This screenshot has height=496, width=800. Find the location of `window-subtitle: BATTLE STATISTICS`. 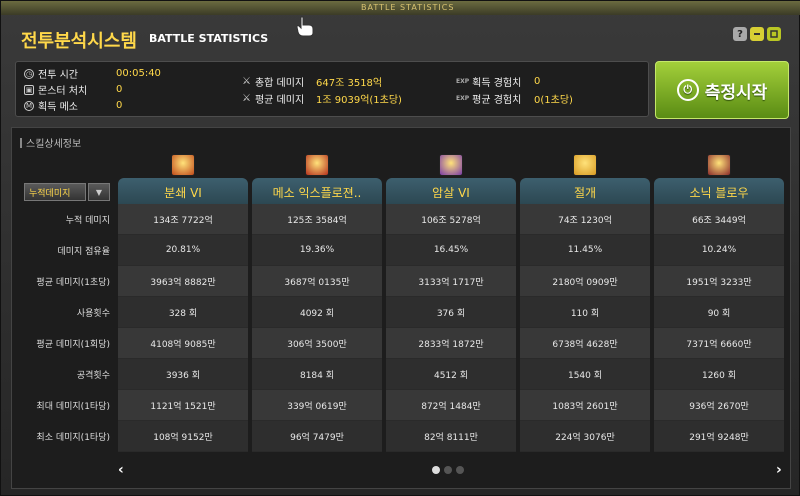

window-subtitle: BATTLE STATISTICS is located at coordinates (209, 38).